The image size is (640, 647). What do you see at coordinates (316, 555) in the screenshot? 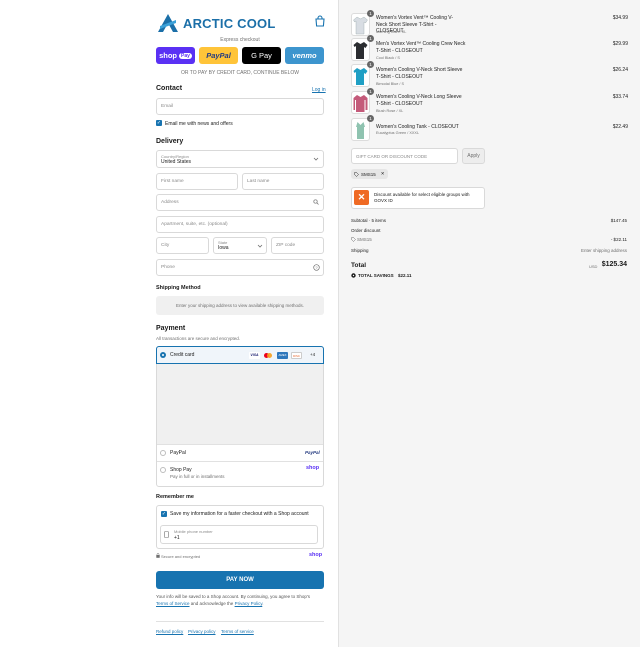
I see `shop-logo: shop` at bounding box center [316, 555].